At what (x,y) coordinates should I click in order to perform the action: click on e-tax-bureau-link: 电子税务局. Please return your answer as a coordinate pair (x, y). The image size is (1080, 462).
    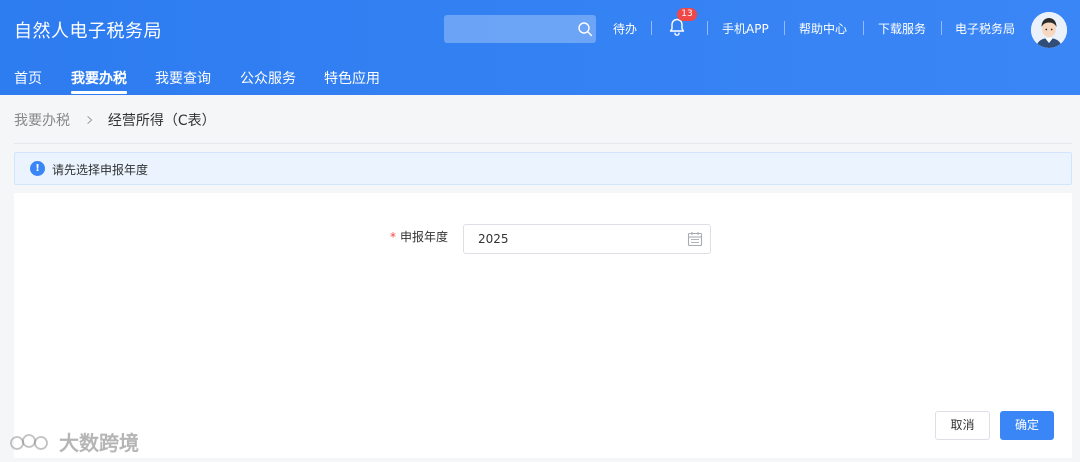
    Looking at the image, I should click on (985, 28).